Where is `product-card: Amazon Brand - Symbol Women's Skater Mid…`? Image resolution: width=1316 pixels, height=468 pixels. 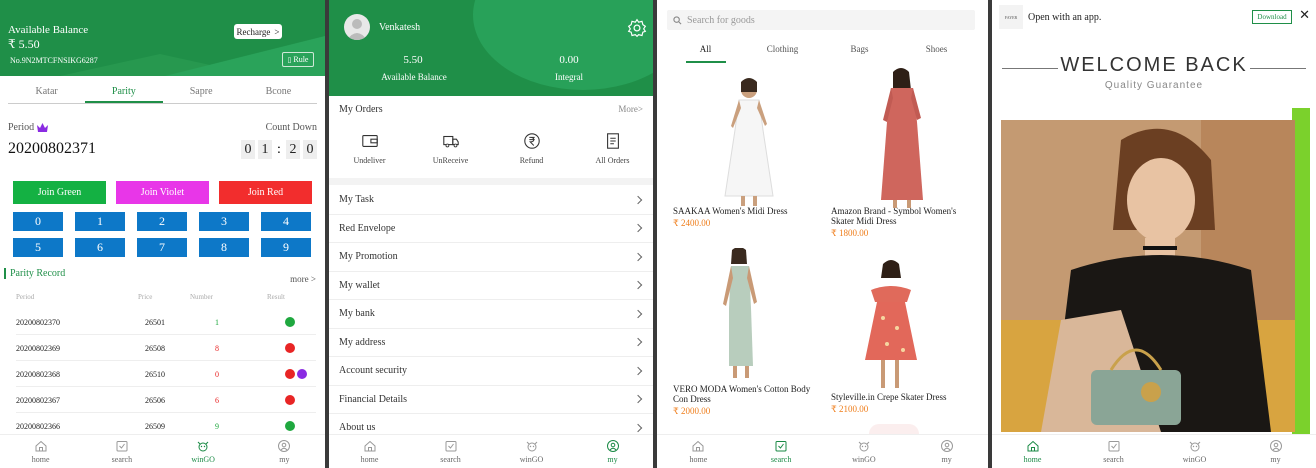 product-card: Amazon Brand - Symbol Women's Skater Mid… is located at coordinates (906, 153).